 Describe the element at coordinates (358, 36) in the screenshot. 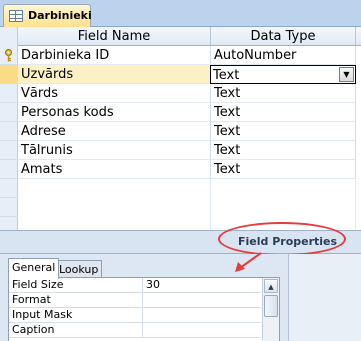

I see `column-header-description` at that location.